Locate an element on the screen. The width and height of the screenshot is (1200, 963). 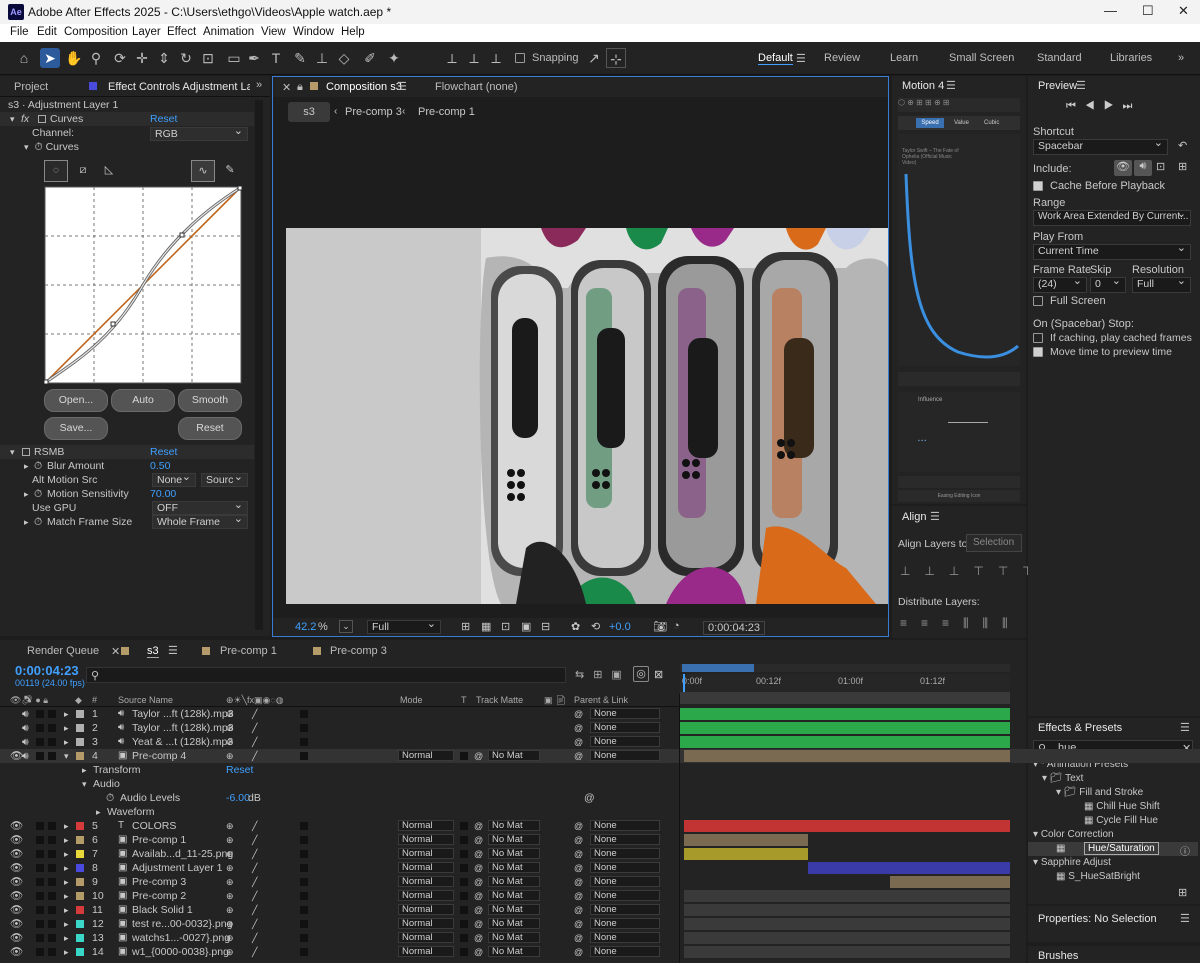
match-frame-select: Whole Frame is located at coordinates (200, 521).